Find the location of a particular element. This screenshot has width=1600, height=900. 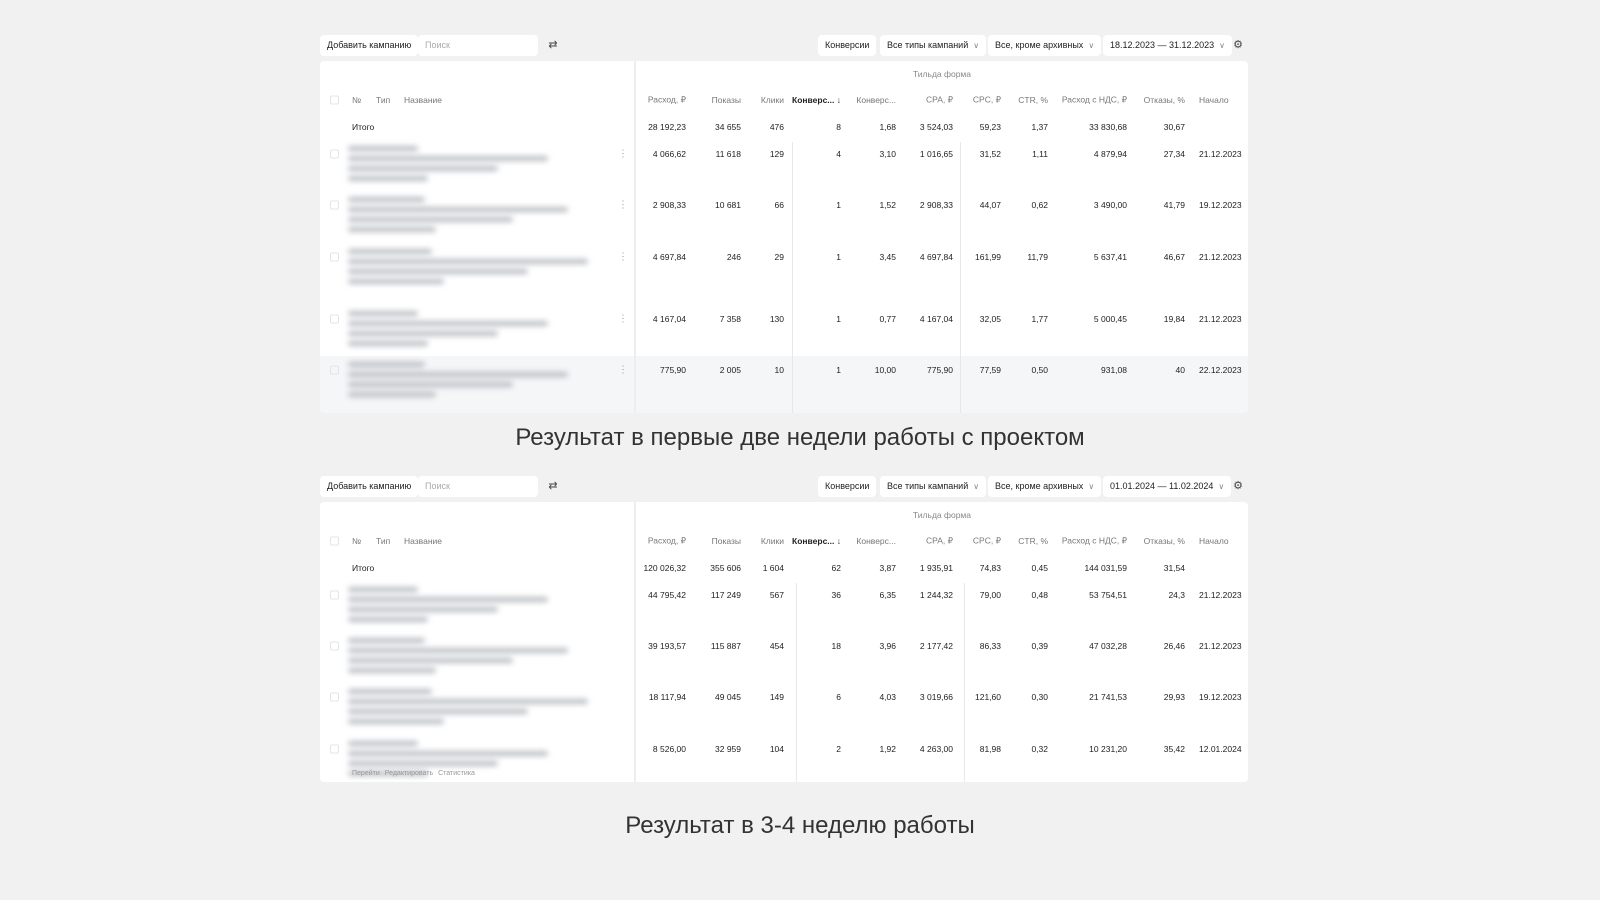

table-cell: 1 is located at coordinates (838, 205).